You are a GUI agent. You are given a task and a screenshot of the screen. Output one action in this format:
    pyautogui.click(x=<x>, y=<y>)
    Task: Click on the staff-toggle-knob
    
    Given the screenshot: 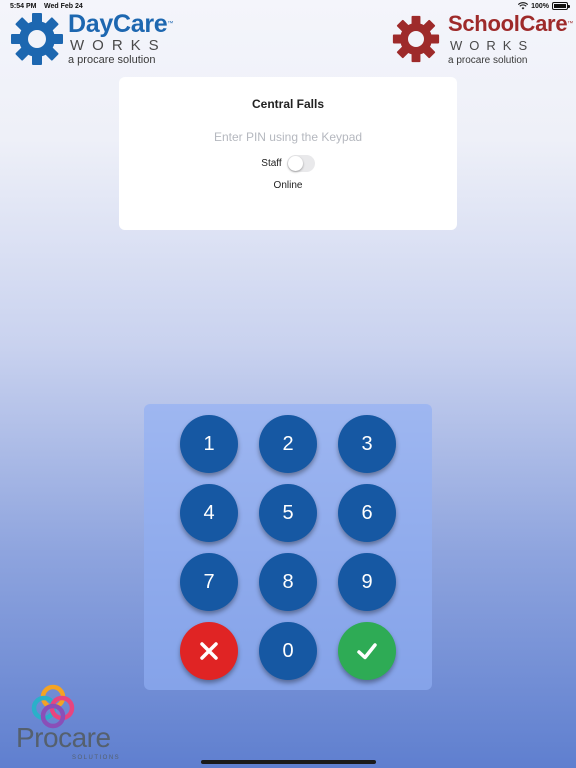 What is the action you would take?
    pyautogui.click(x=295, y=163)
    